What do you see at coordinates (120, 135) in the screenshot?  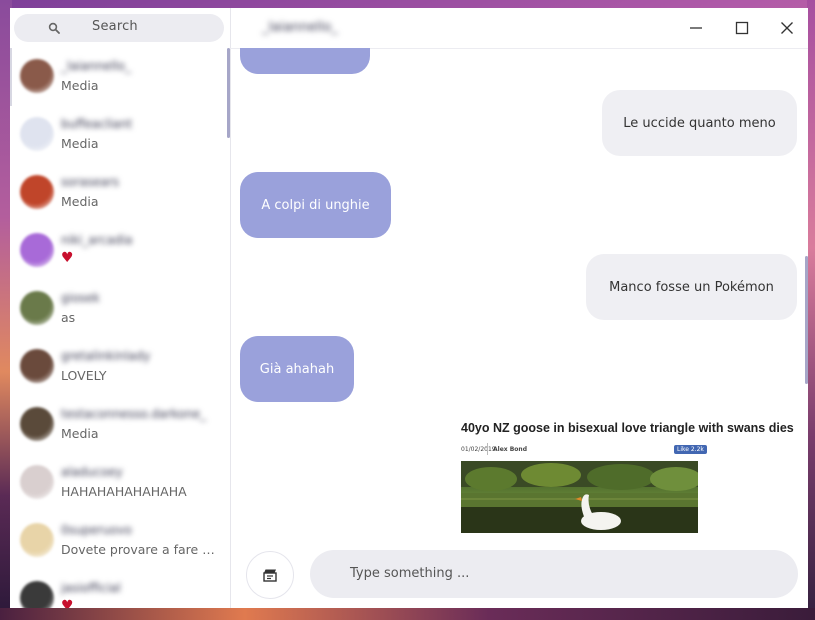 I see `chat-item: buffeacliant Media` at bounding box center [120, 135].